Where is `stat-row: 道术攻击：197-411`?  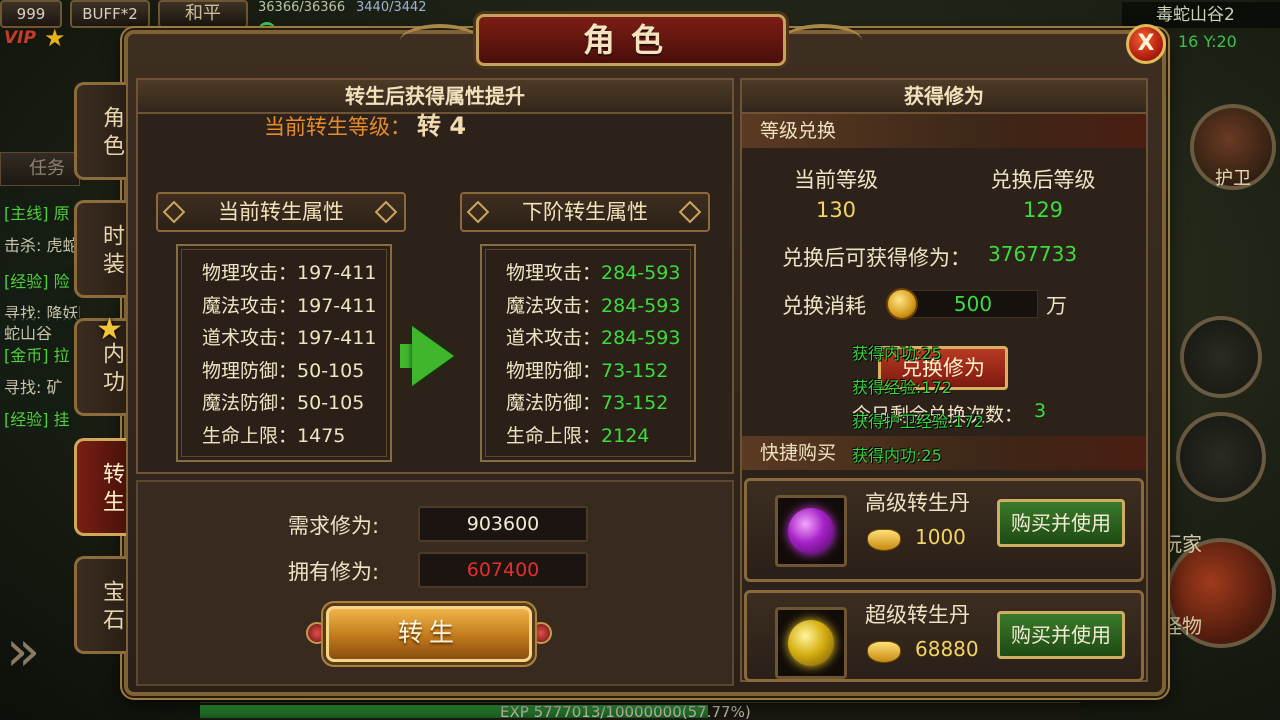
stat-row: 道术攻击：197-411 is located at coordinates (289, 338).